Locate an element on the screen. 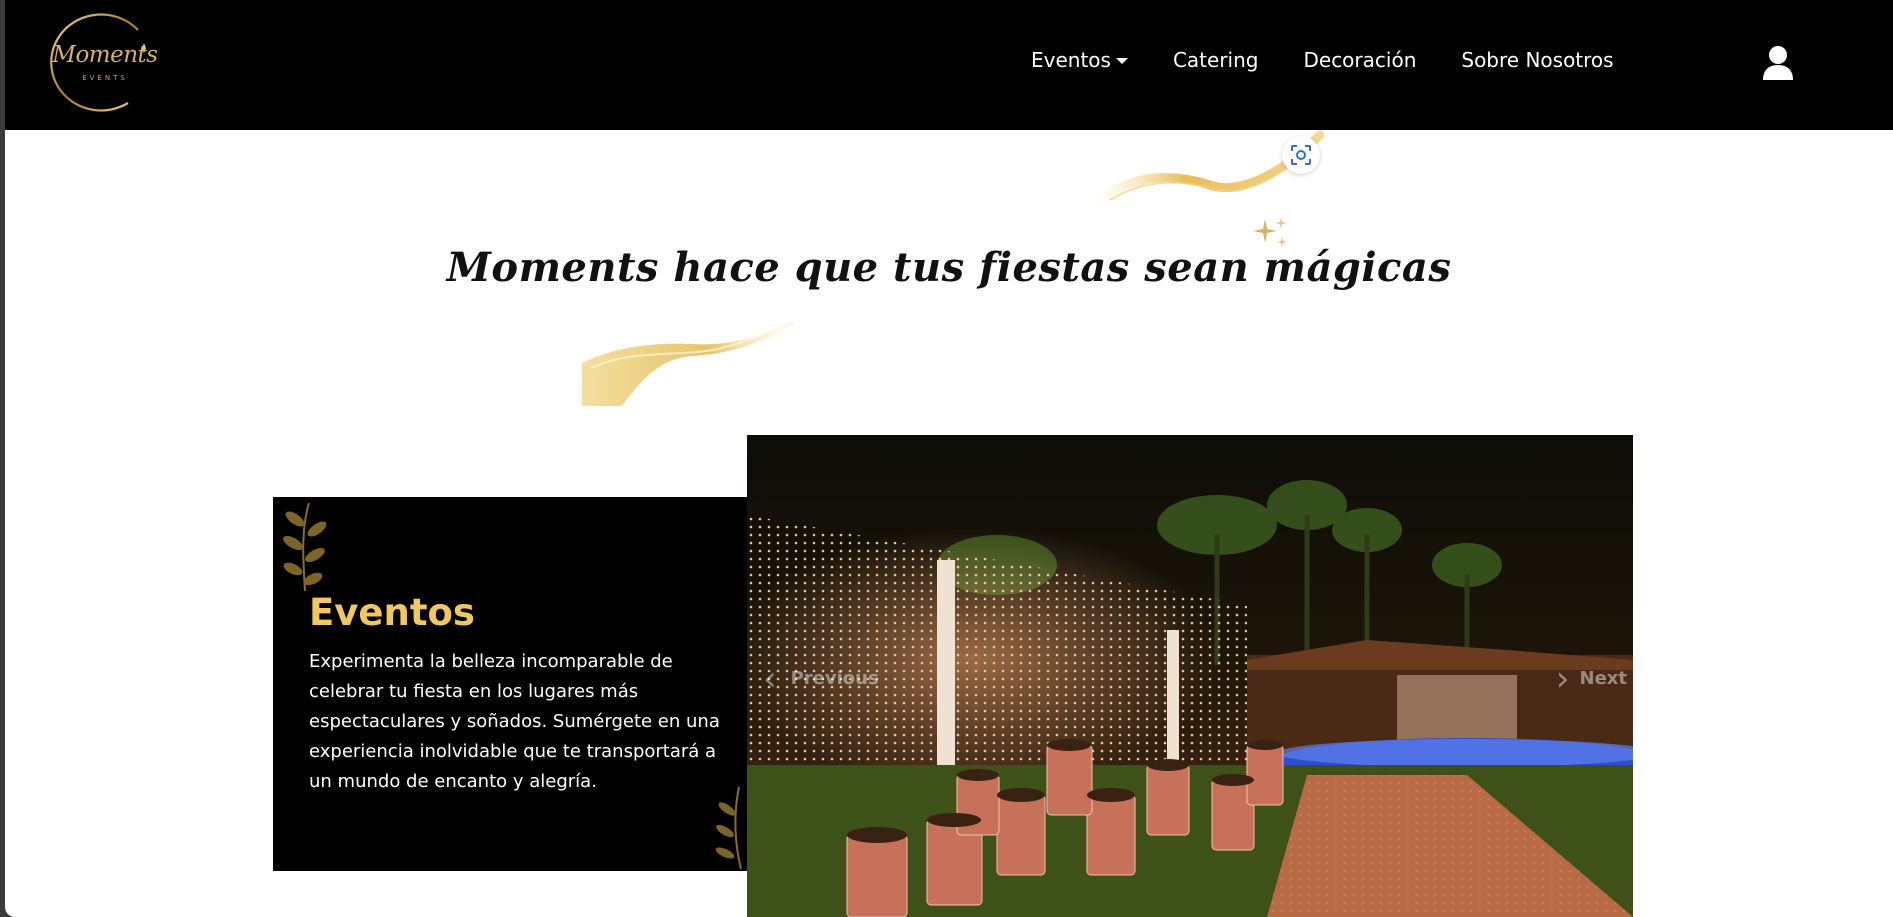 This screenshot has width=1893, height=917. nav-item-sobre-nosotros: Sobre Nosotros is located at coordinates (1537, 60).